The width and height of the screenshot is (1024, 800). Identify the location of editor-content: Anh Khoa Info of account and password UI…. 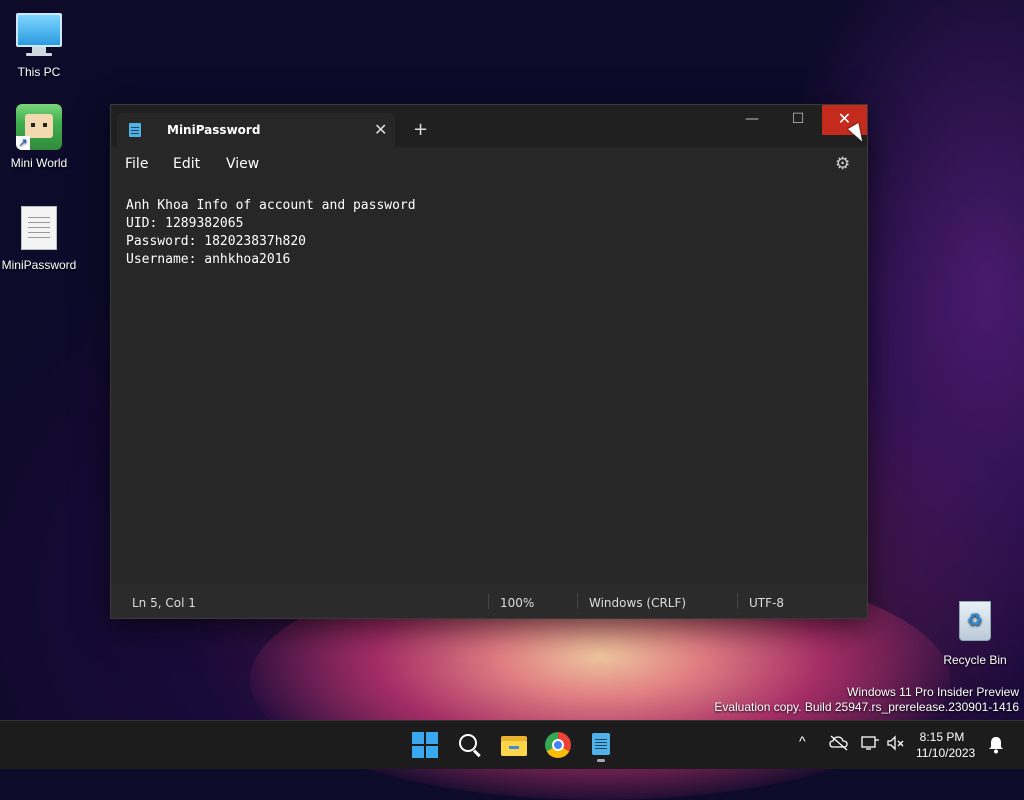
(271, 233).